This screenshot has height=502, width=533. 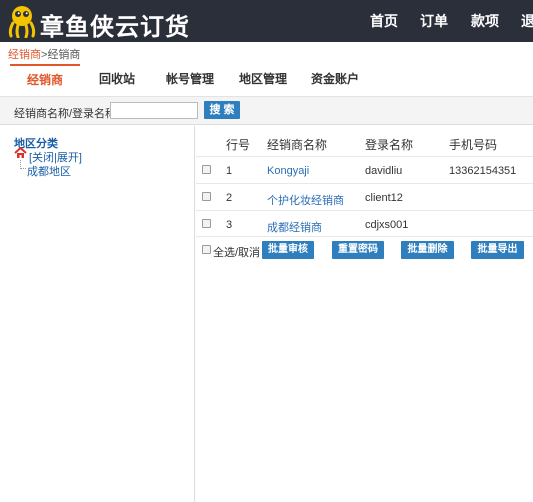 I want to click on dealer-name-link: 成都经销商, so click(x=294, y=227).